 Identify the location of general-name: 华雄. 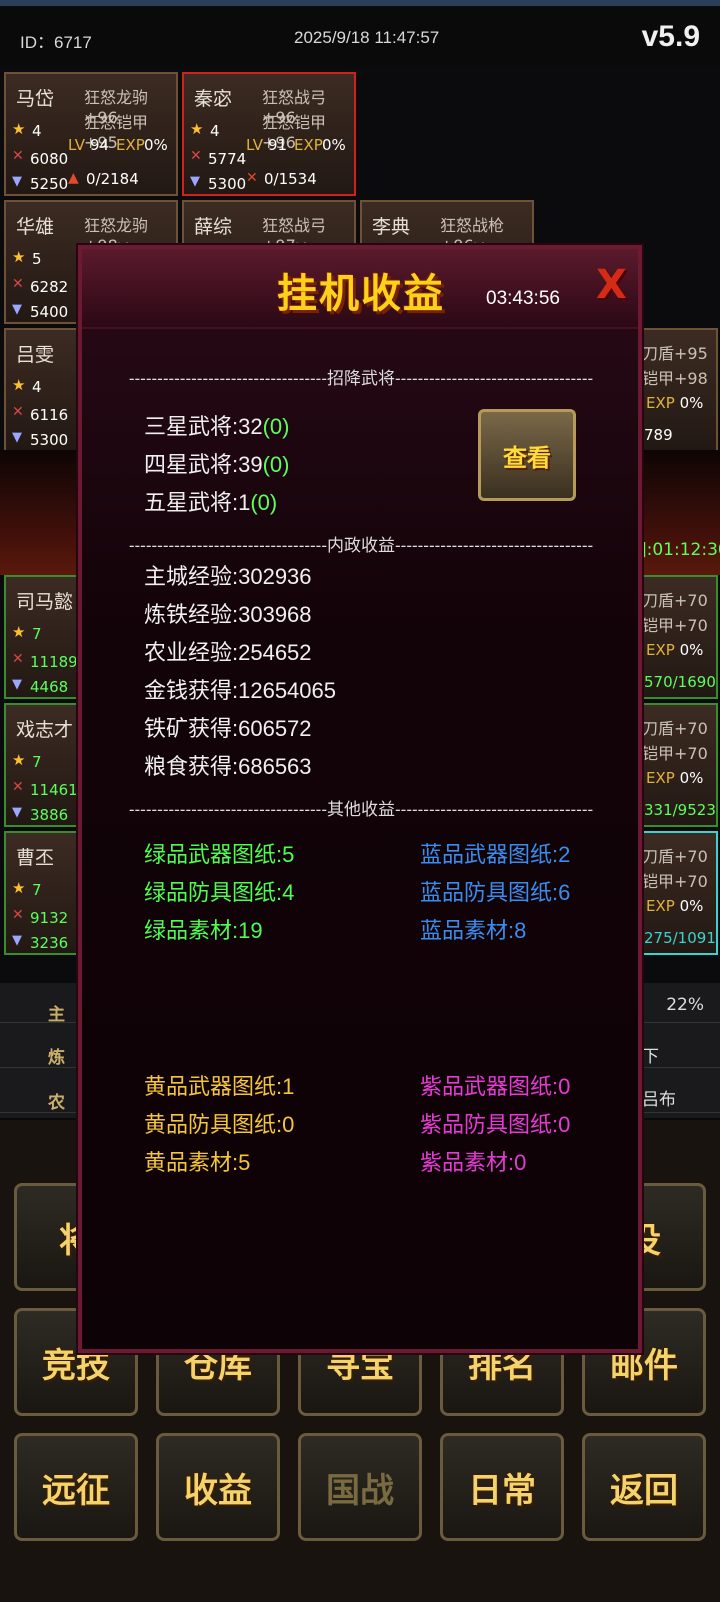
(35, 227).